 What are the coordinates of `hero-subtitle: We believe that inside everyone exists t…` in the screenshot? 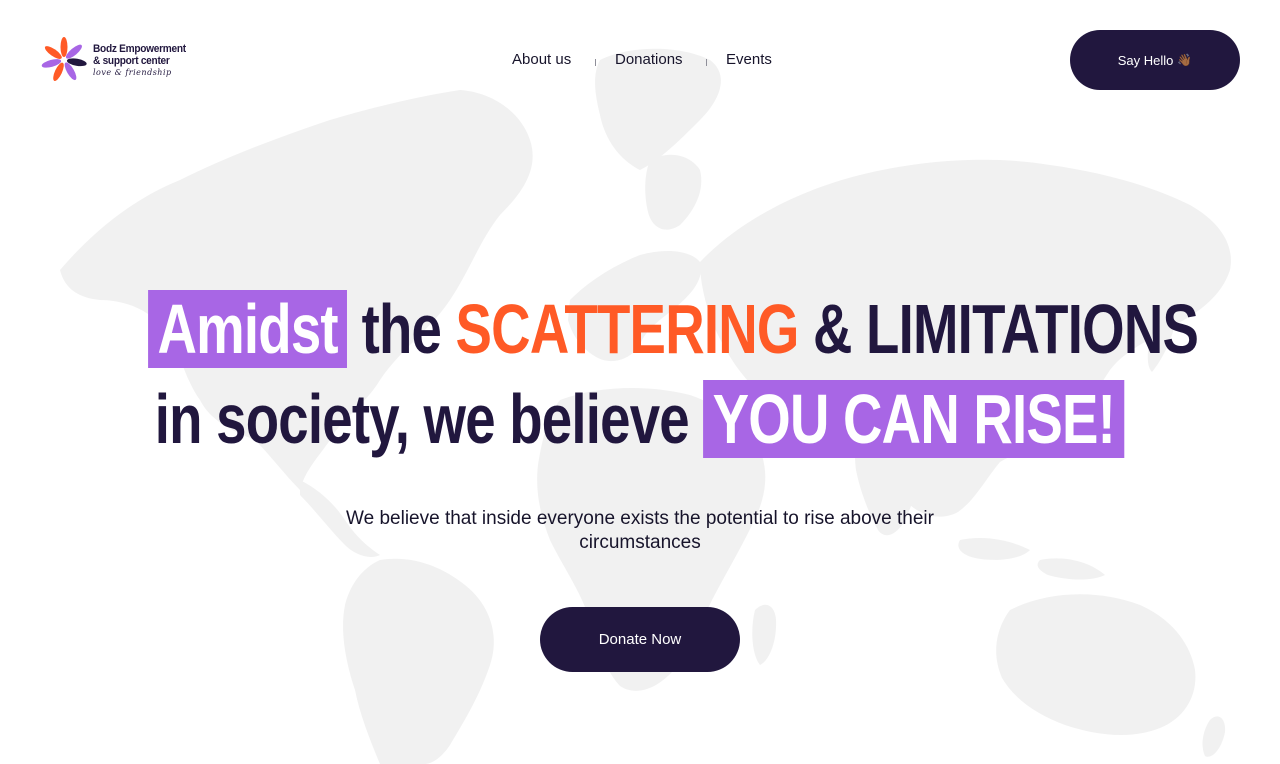 It's located at (640, 530).